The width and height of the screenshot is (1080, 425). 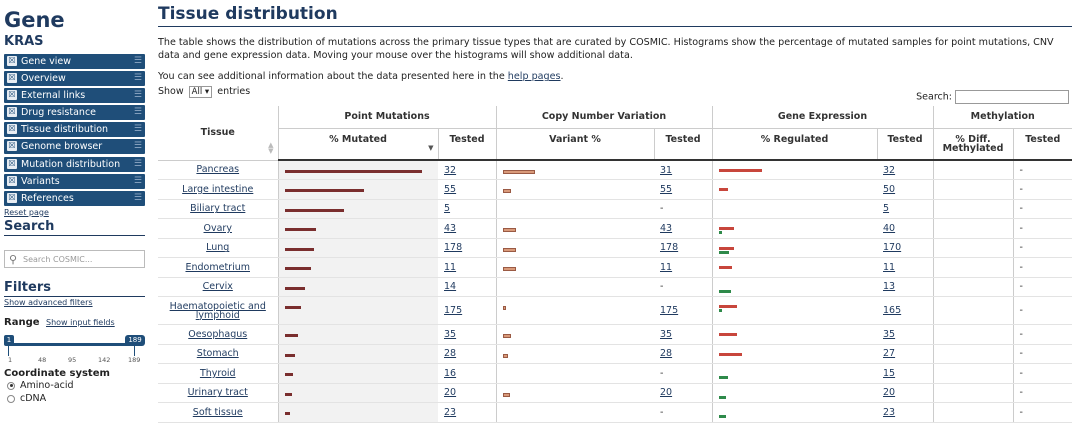 What do you see at coordinates (218, 248) in the screenshot?
I see `tissue-link: Lung` at bounding box center [218, 248].